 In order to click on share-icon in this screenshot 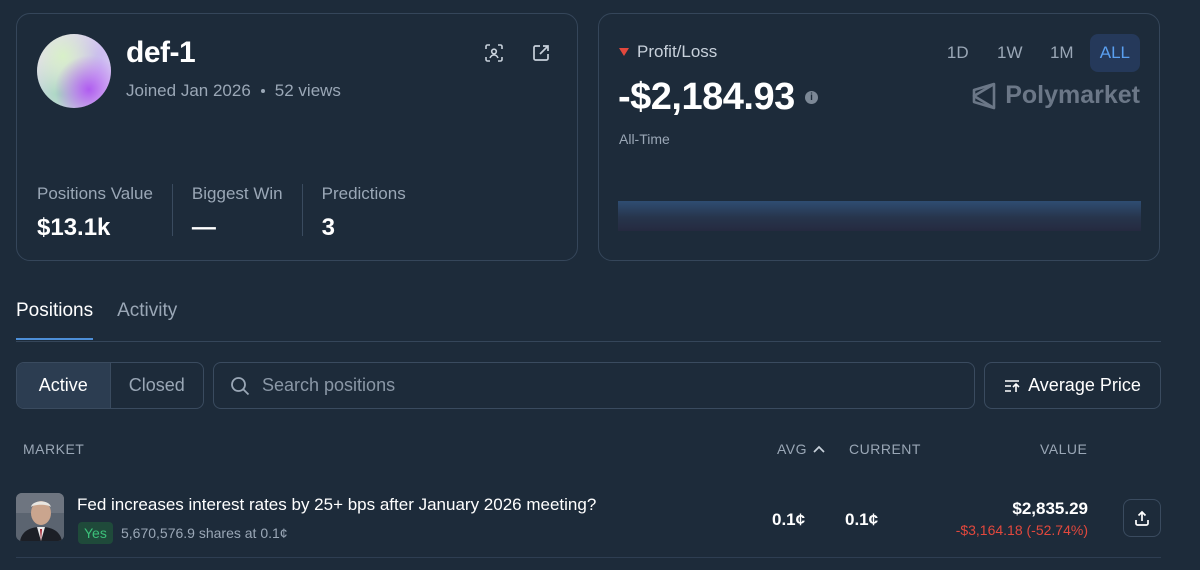, I will do `click(1142, 518)`.